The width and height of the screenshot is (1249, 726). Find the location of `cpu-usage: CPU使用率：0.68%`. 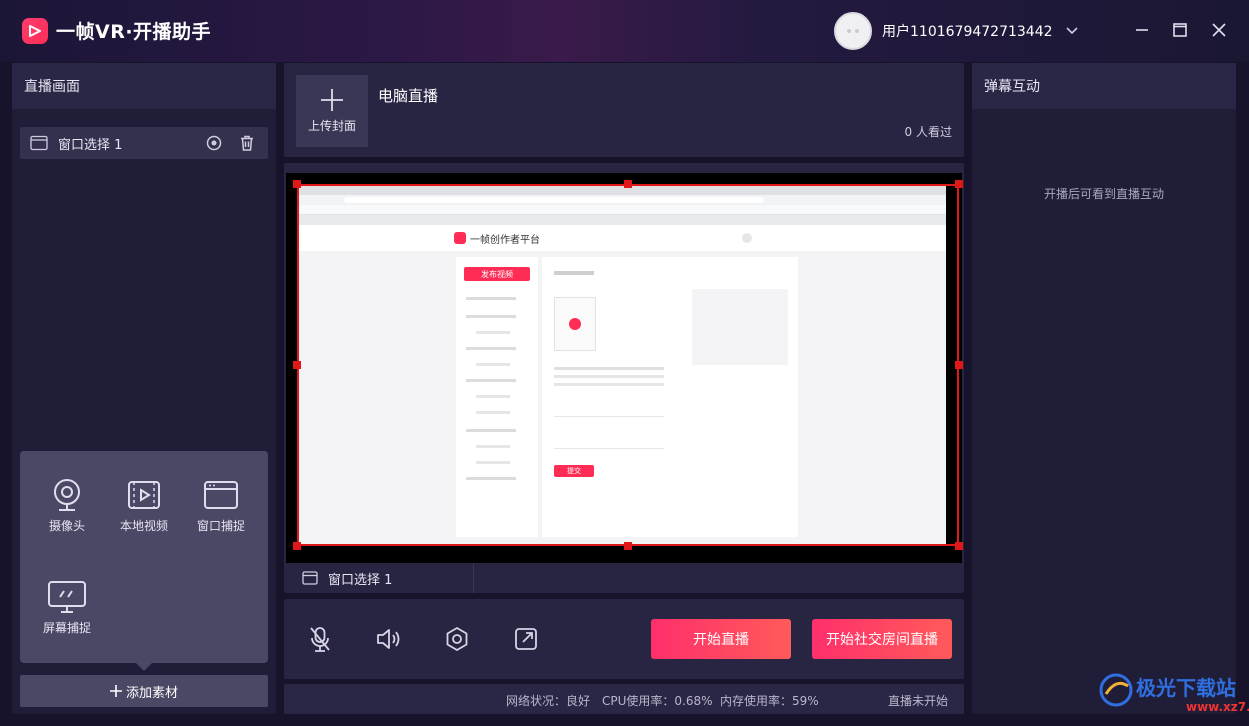

cpu-usage: CPU使用率：0.68% is located at coordinates (657, 701).